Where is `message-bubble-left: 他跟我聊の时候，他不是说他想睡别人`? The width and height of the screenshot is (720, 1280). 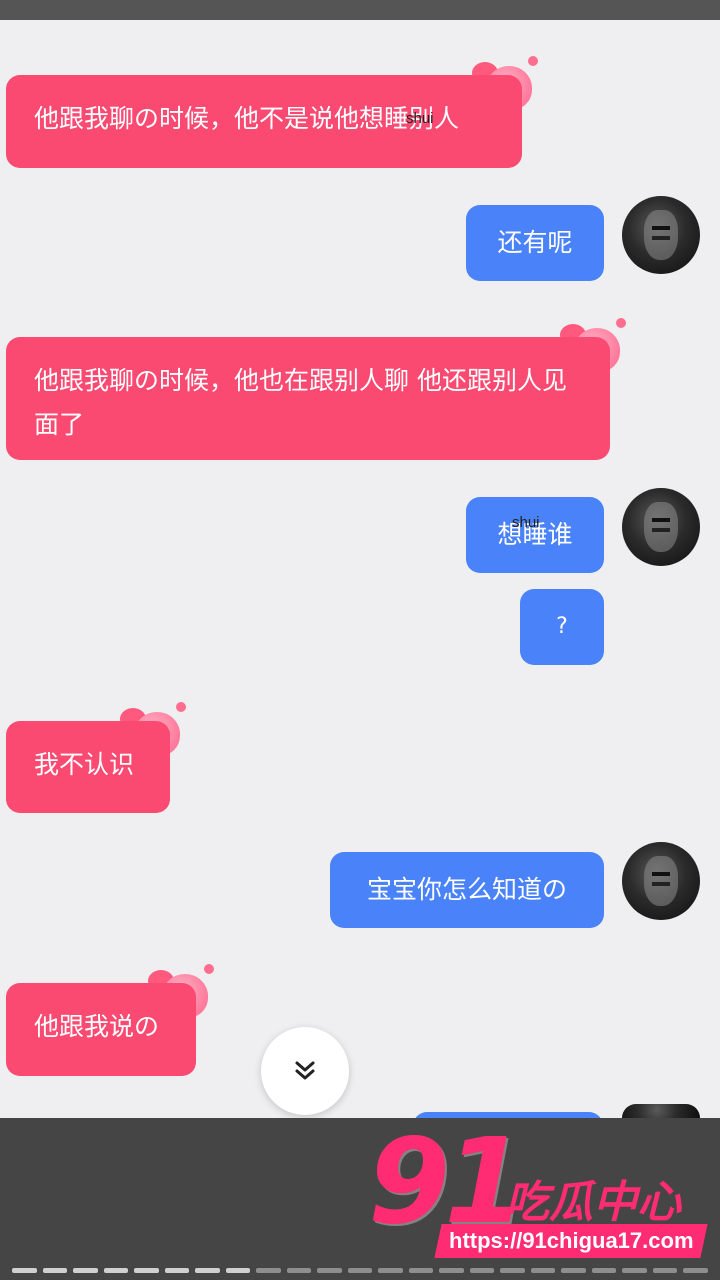 message-bubble-left: 他跟我聊の时候，他不是说他想睡别人 is located at coordinates (264, 121).